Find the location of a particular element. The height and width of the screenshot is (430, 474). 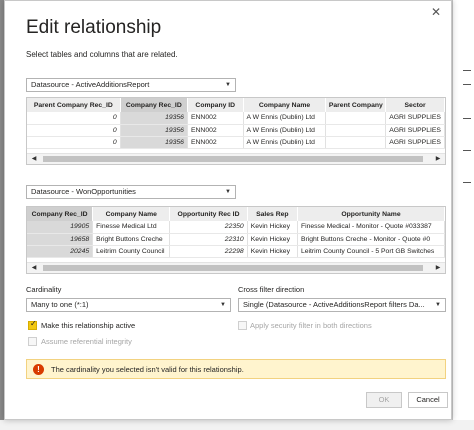

table1-column-header: Company ID is located at coordinates (215, 105).